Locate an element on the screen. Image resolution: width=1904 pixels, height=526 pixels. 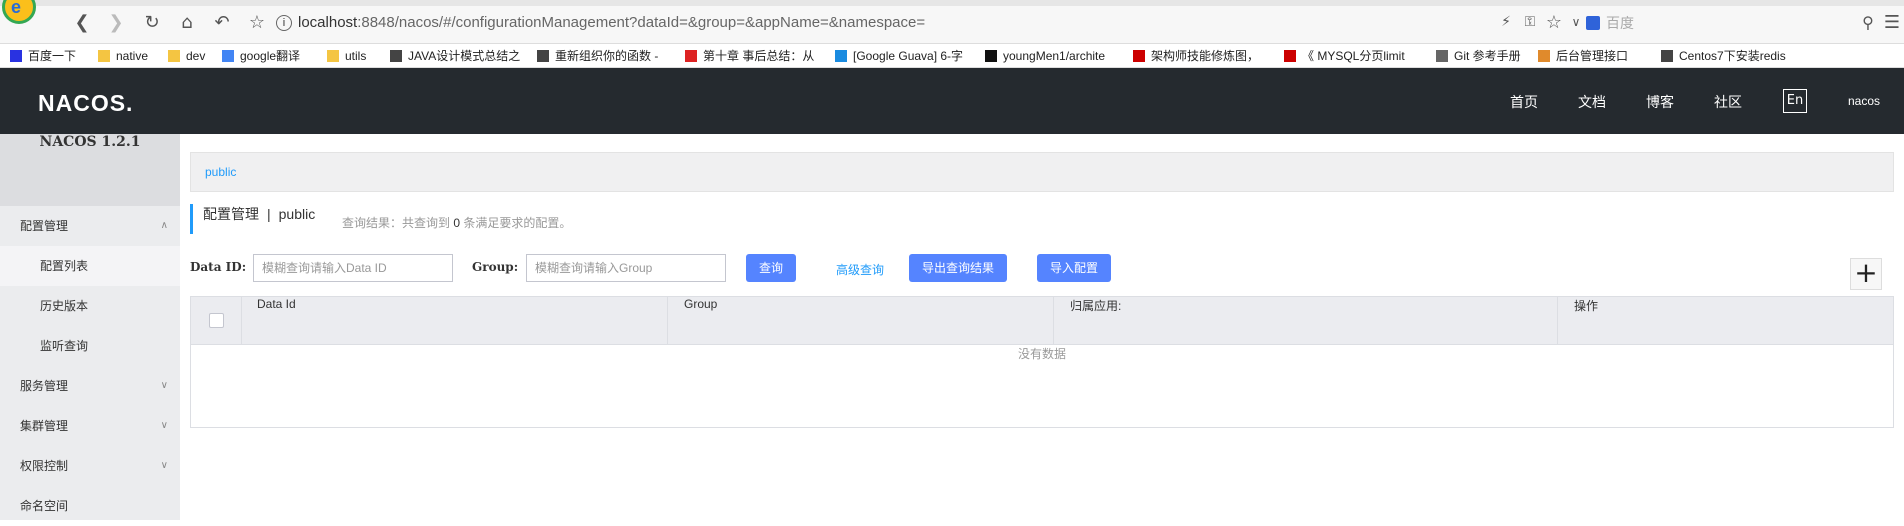
bookmark-item: 重新组织你的函数 - is located at coordinates (597, 56).